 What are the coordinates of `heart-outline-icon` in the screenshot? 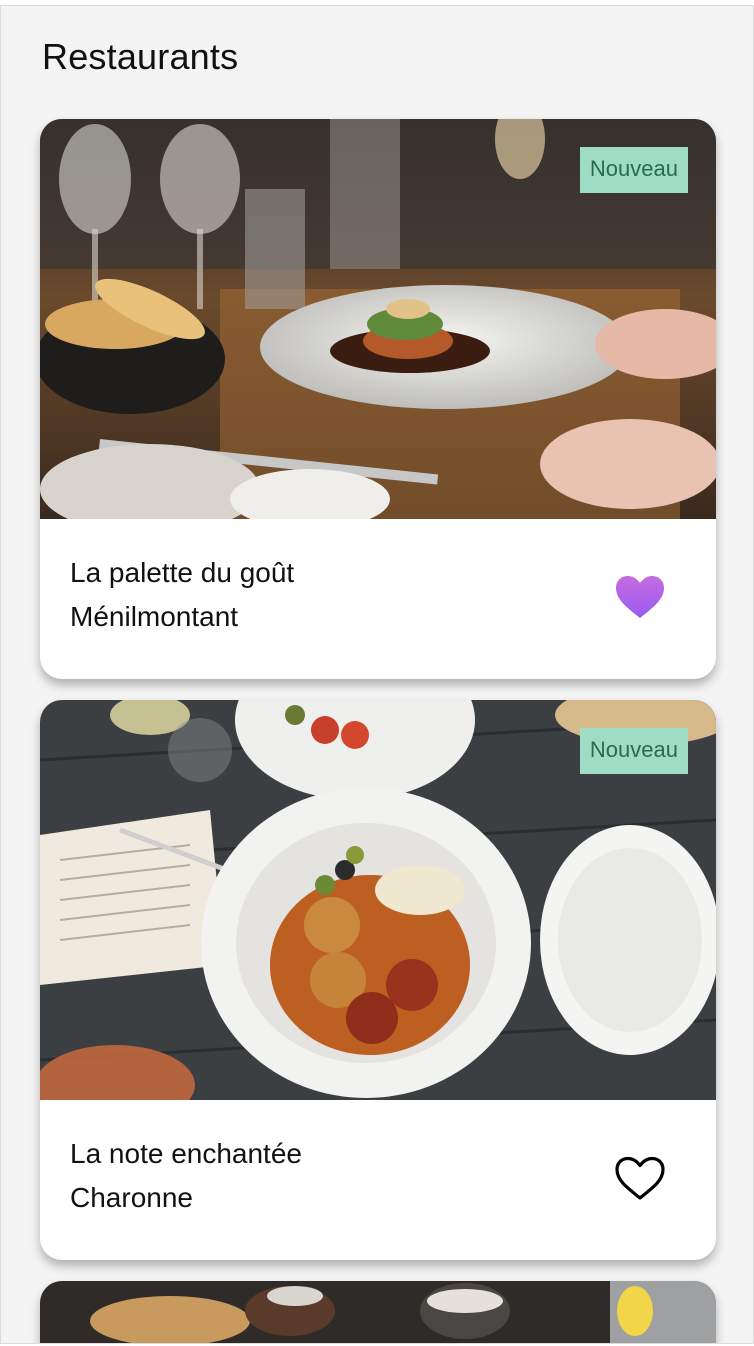 It's located at (640, 1178).